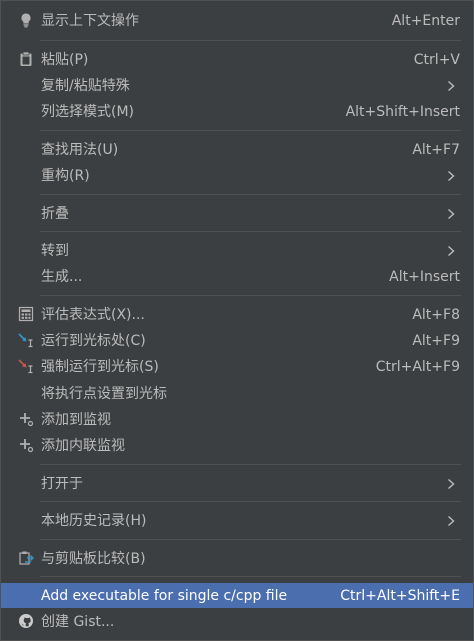 This screenshot has height=641, width=474. Describe the element at coordinates (104, 394) in the screenshot. I see `menu-item-label: 将执行点设置到光标` at that location.